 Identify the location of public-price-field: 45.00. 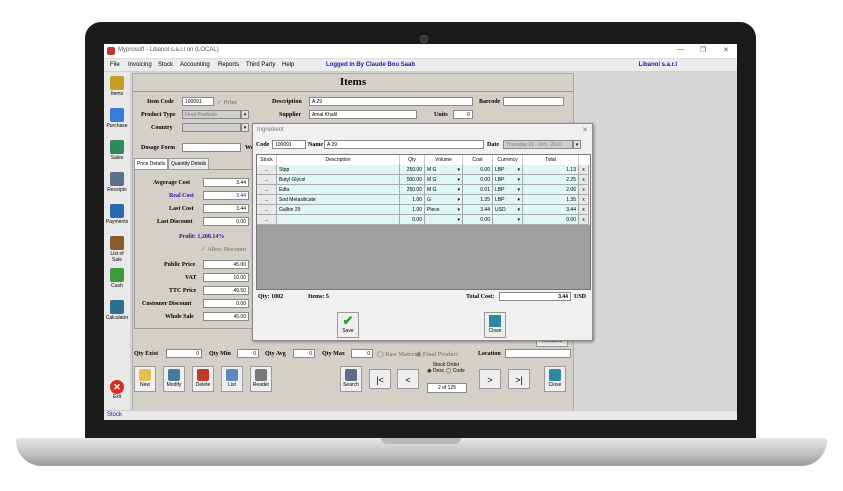
(226, 264).